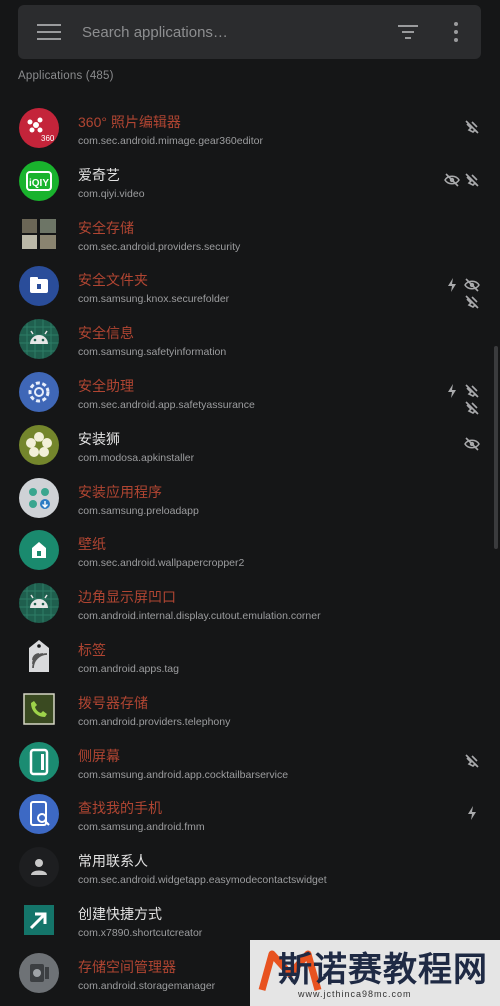 The image size is (500, 1006). I want to click on filter-icon, so click(408, 32).